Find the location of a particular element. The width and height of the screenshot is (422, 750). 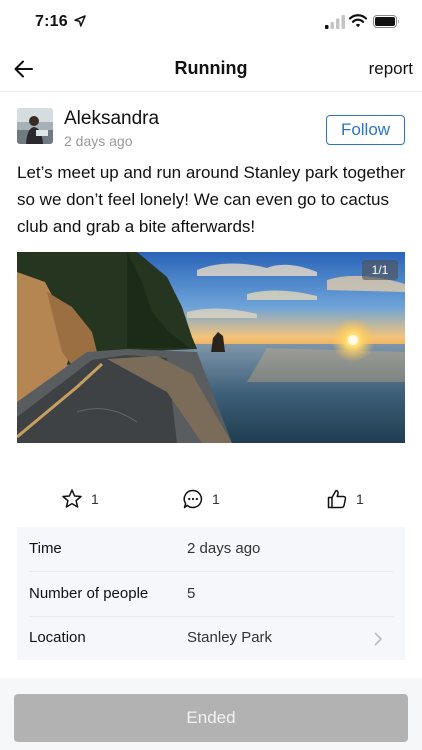

detail-row-people: Number of people 5 is located at coordinates (211, 594).